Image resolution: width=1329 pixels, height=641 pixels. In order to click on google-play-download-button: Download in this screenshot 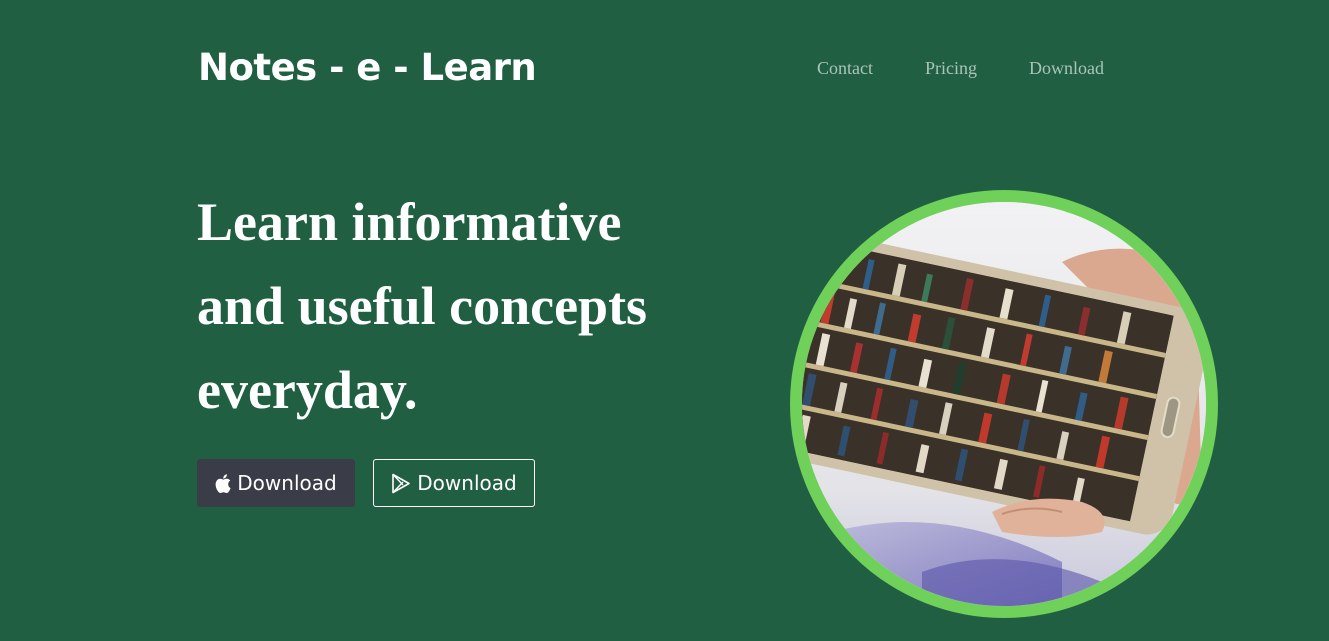, I will do `click(454, 483)`.